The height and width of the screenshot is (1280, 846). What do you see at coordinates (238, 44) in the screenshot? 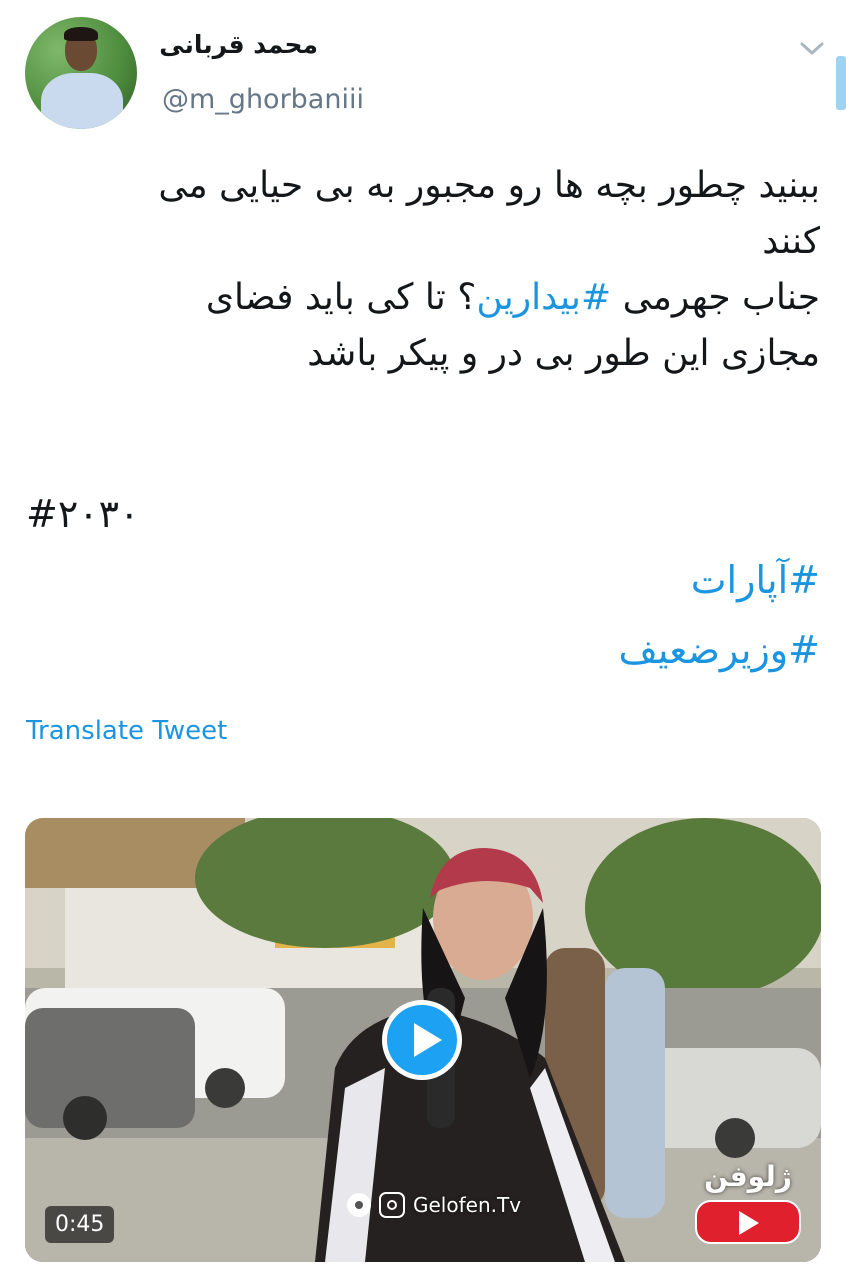
I see `author-display-name: محمد قربانی` at bounding box center [238, 44].